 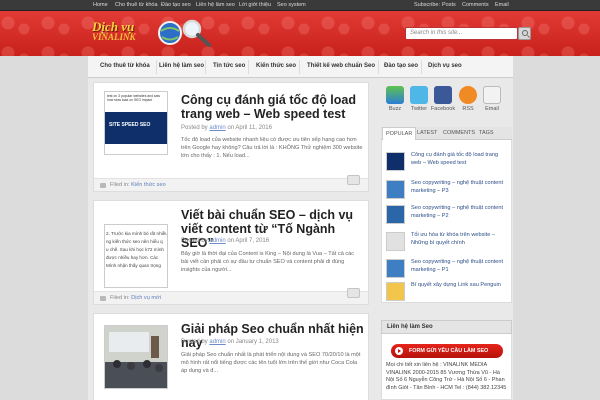 I want to click on nav-item-thiet-ke-web: Thiết kế web chuẩn Seo, so click(x=341, y=66).